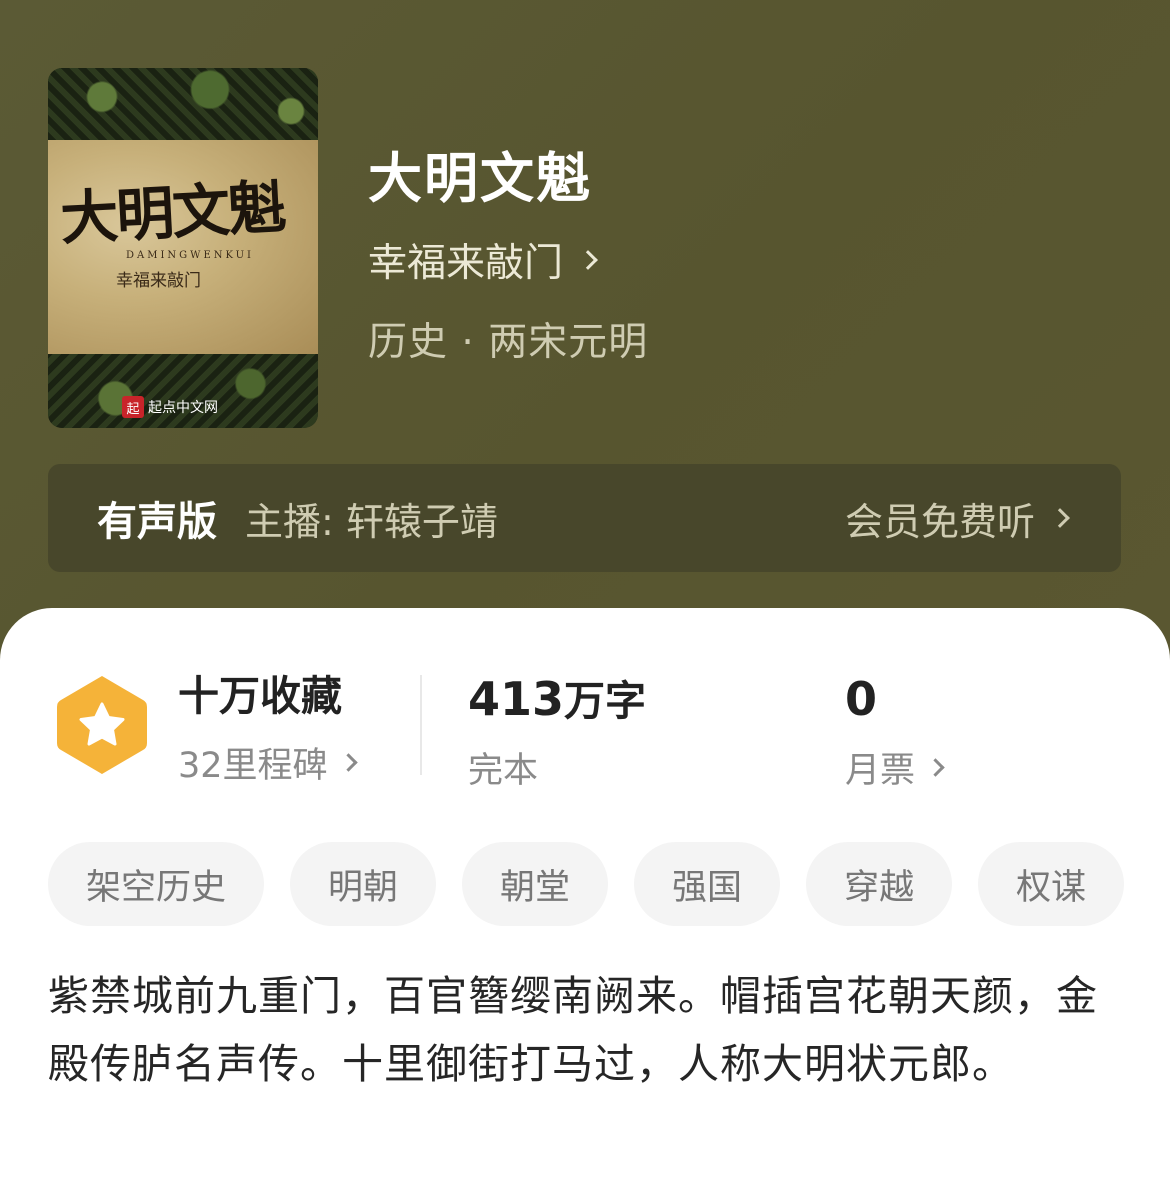 This screenshot has height=1188, width=1170. I want to click on word-count-stat: 413万字 完本, so click(557, 734).